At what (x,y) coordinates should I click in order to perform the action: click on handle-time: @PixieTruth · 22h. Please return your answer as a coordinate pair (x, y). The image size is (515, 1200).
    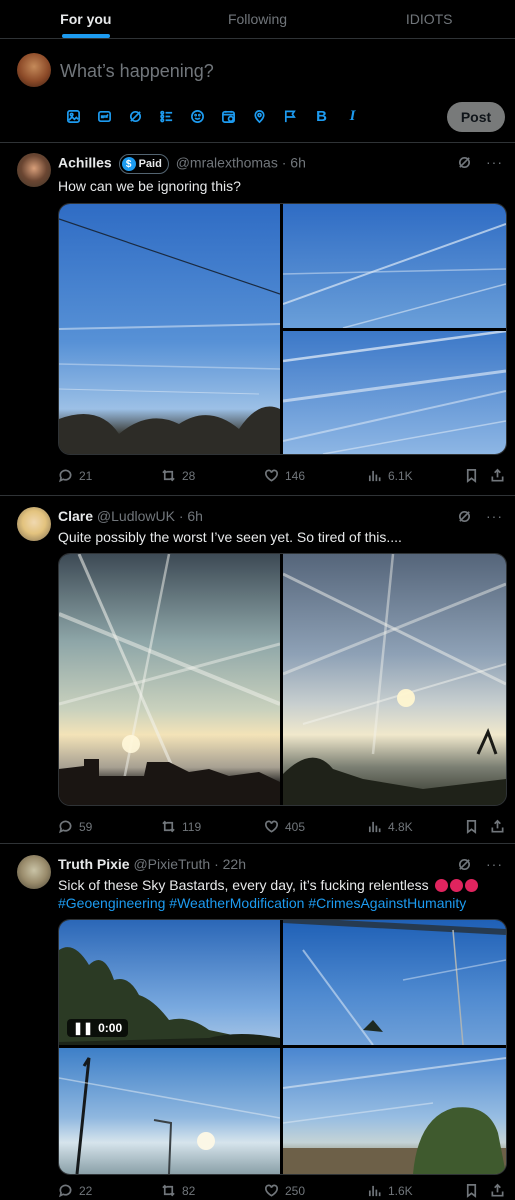
    Looking at the image, I should click on (189, 864).